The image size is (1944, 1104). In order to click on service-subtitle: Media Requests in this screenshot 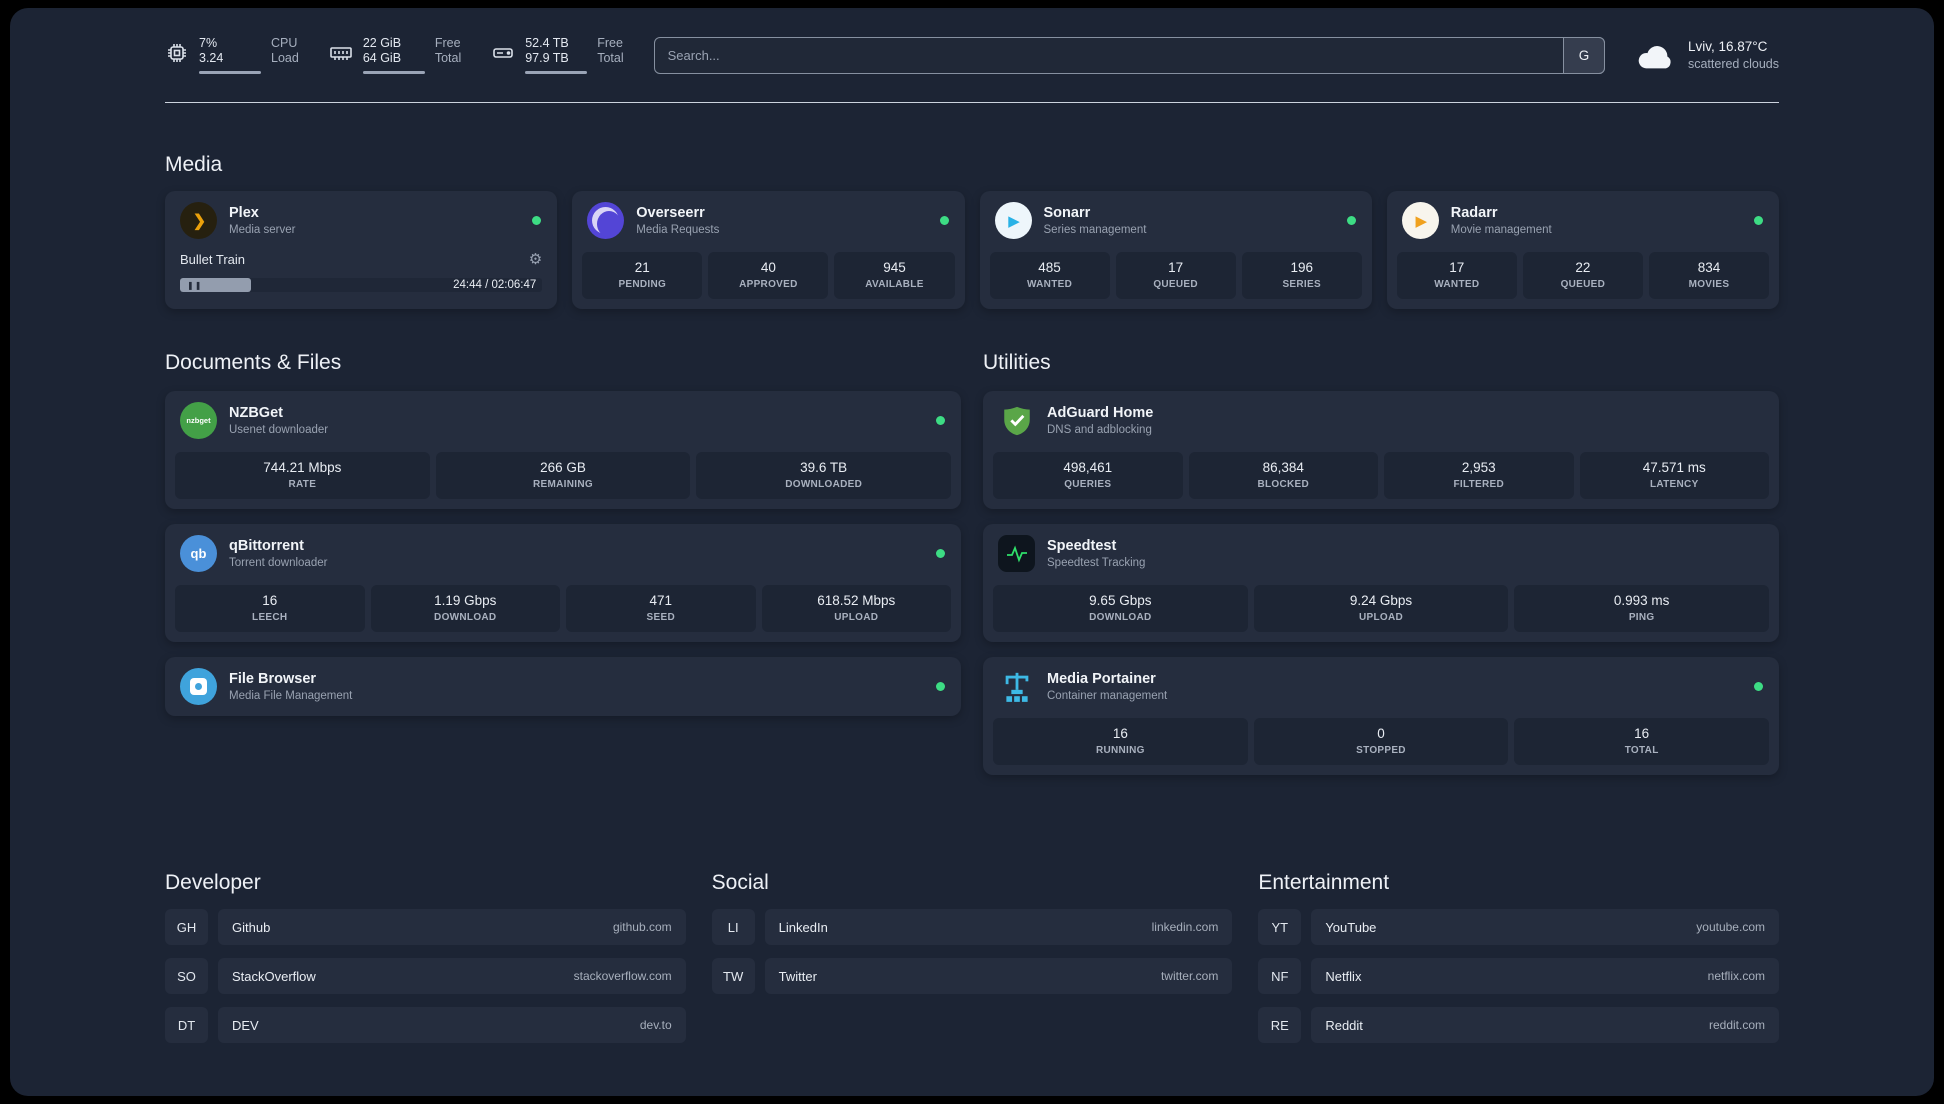, I will do `click(678, 229)`.